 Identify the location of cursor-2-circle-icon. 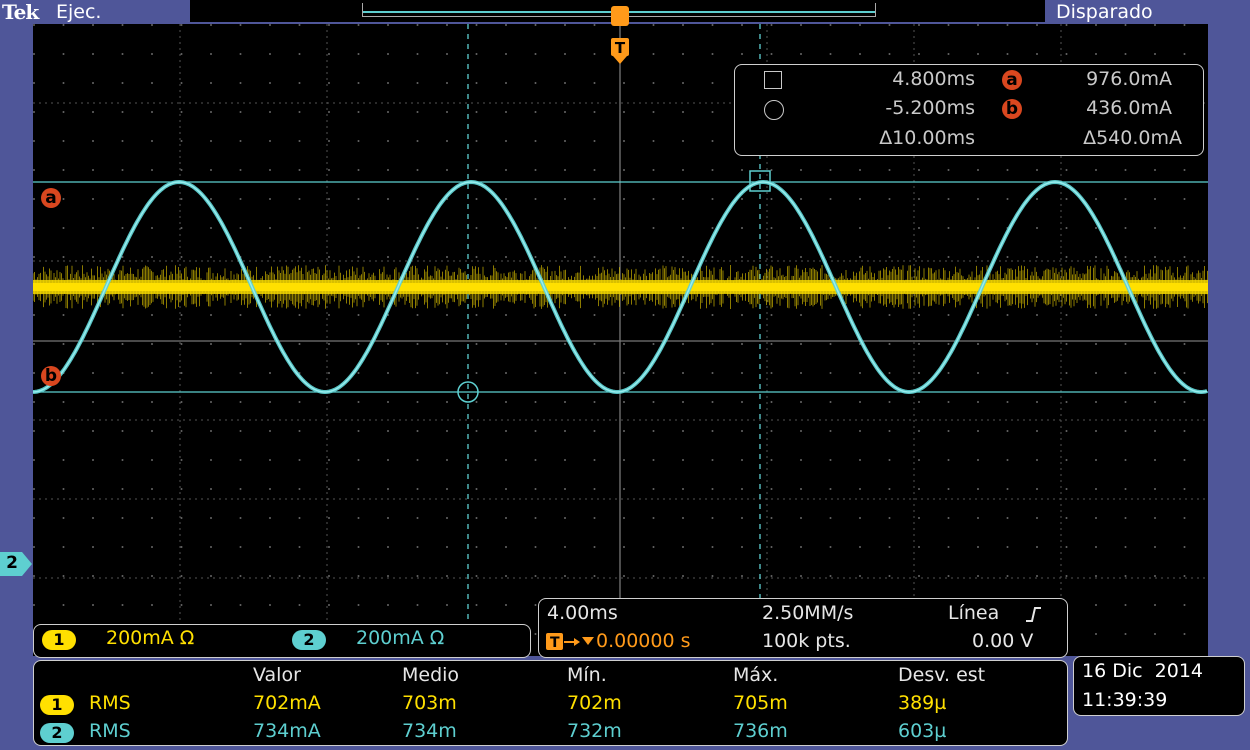
(774, 110).